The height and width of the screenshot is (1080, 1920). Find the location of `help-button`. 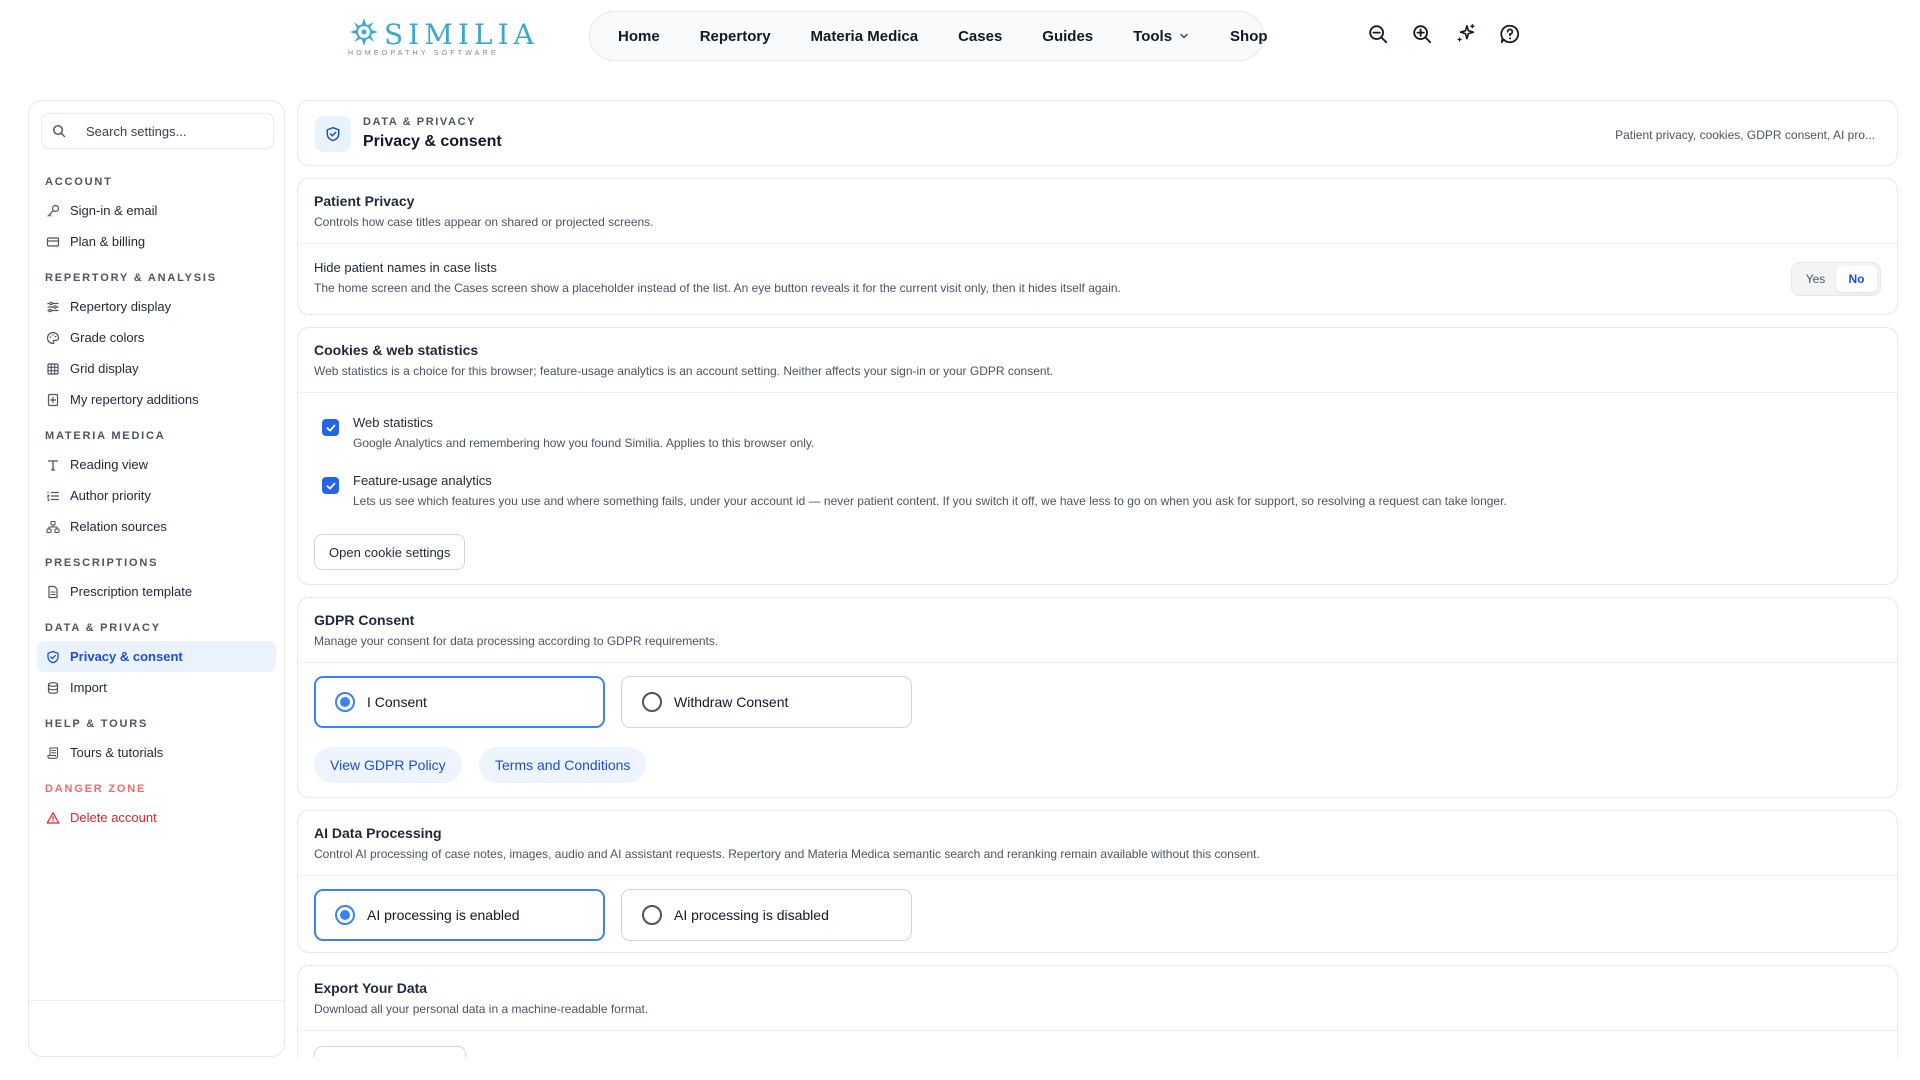

help-button is located at coordinates (1510, 34).